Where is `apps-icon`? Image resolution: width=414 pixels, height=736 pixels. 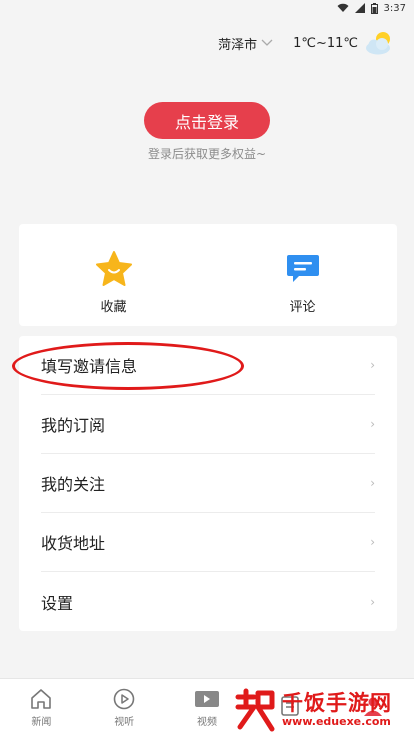
apps-icon is located at coordinates (289, 706).